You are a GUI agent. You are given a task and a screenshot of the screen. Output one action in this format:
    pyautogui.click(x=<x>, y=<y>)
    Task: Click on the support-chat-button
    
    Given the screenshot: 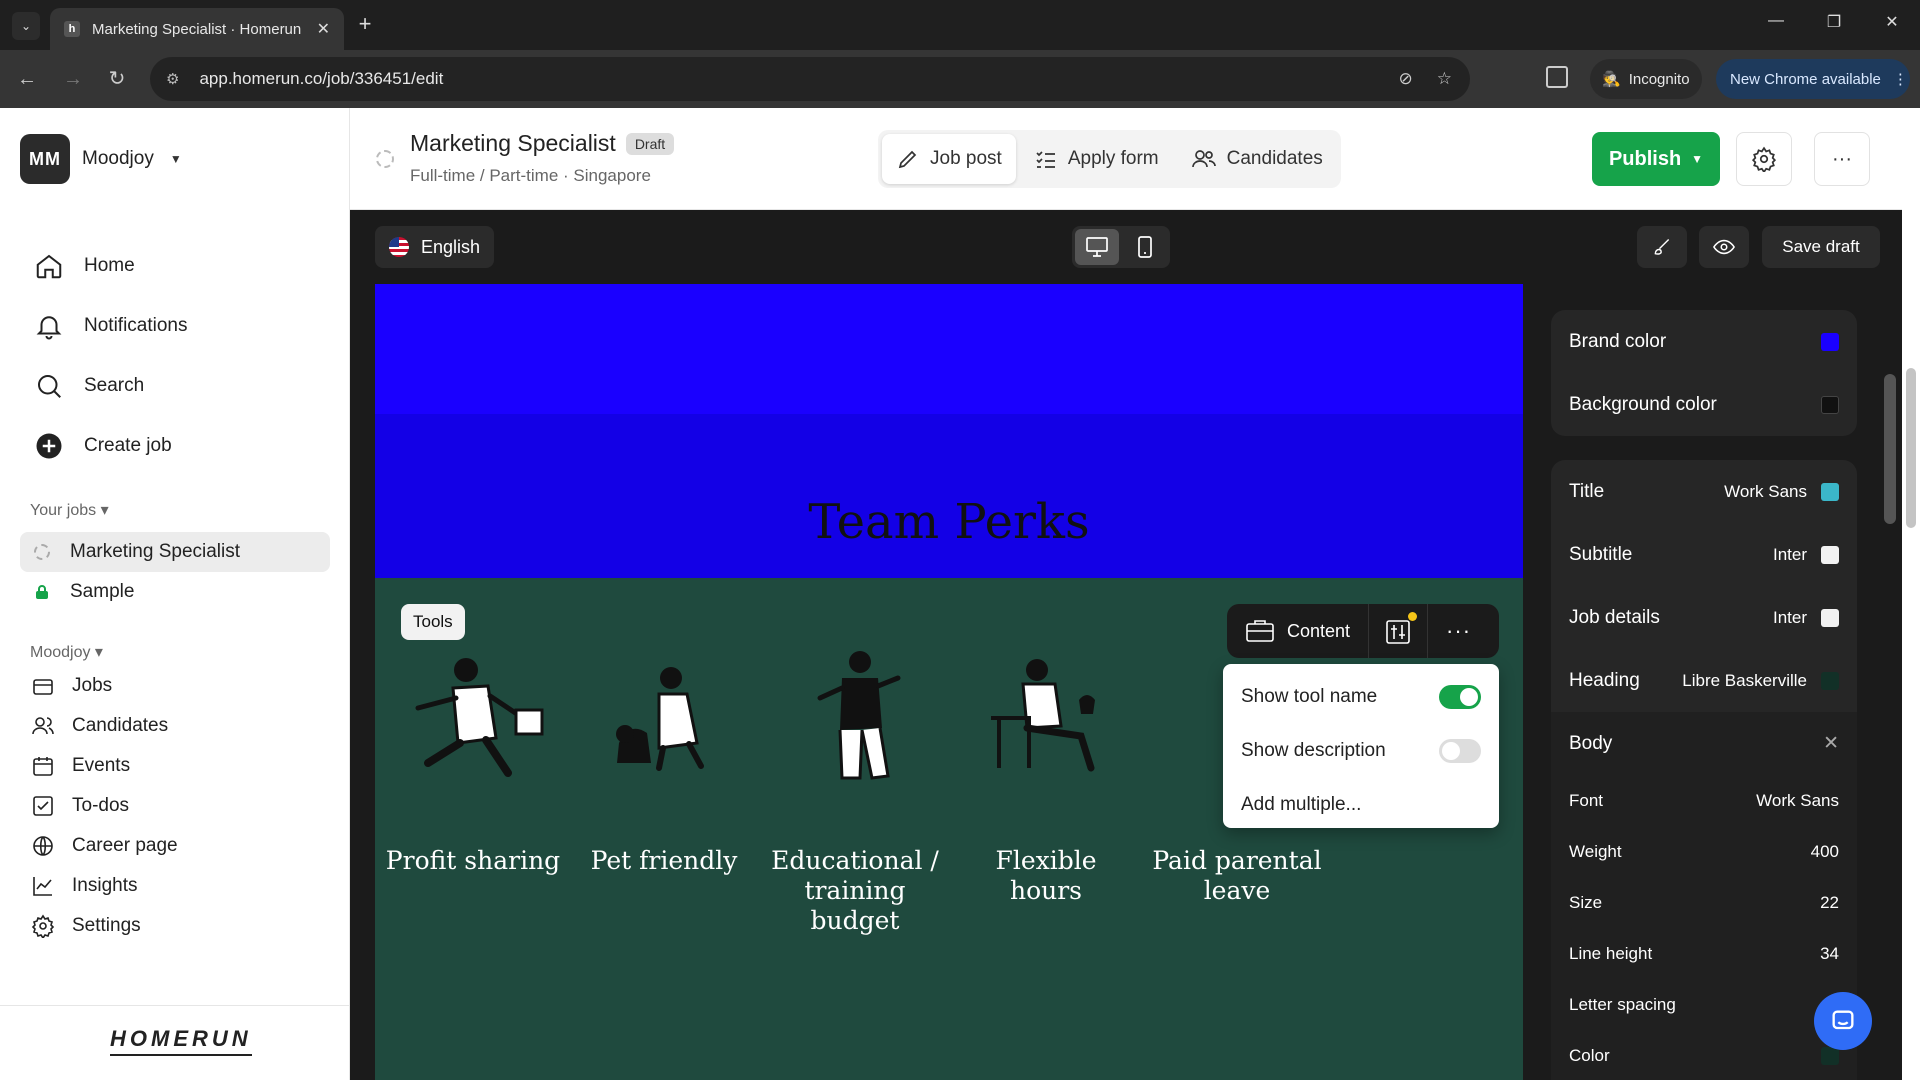 What is the action you would take?
    pyautogui.click(x=1843, y=1021)
    